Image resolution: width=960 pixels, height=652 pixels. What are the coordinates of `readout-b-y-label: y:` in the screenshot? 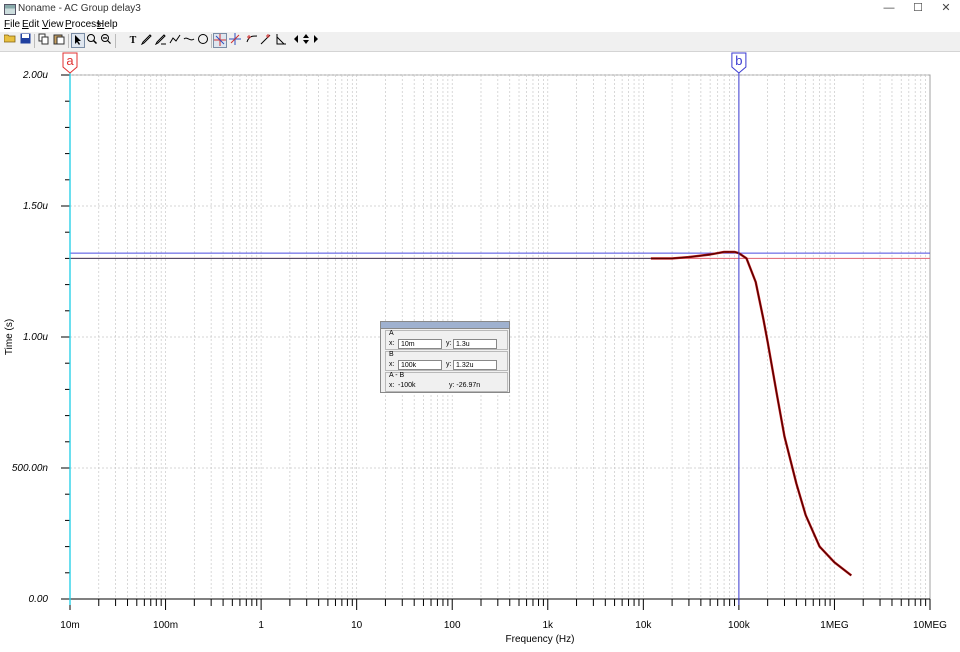 It's located at (449, 364).